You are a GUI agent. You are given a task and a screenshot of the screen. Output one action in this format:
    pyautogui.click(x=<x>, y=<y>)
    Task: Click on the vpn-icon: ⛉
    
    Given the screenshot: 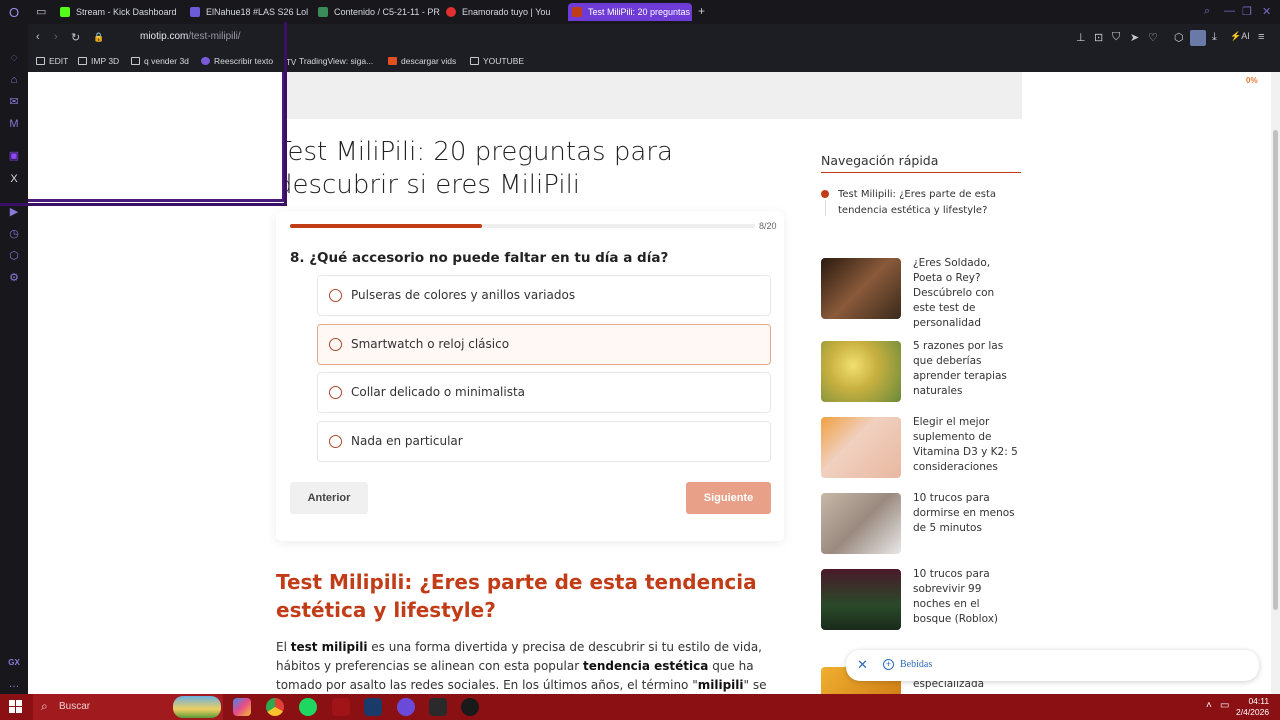 What is the action you would take?
    pyautogui.click(x=1116, y=37)
    